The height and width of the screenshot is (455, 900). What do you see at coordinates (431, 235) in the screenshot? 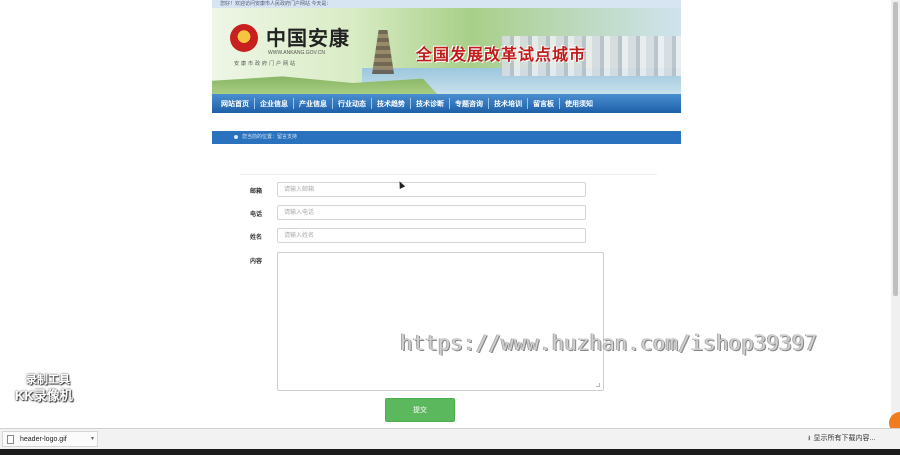
I see `name-field: 请输入姓名` at bounding box center [431, 235].